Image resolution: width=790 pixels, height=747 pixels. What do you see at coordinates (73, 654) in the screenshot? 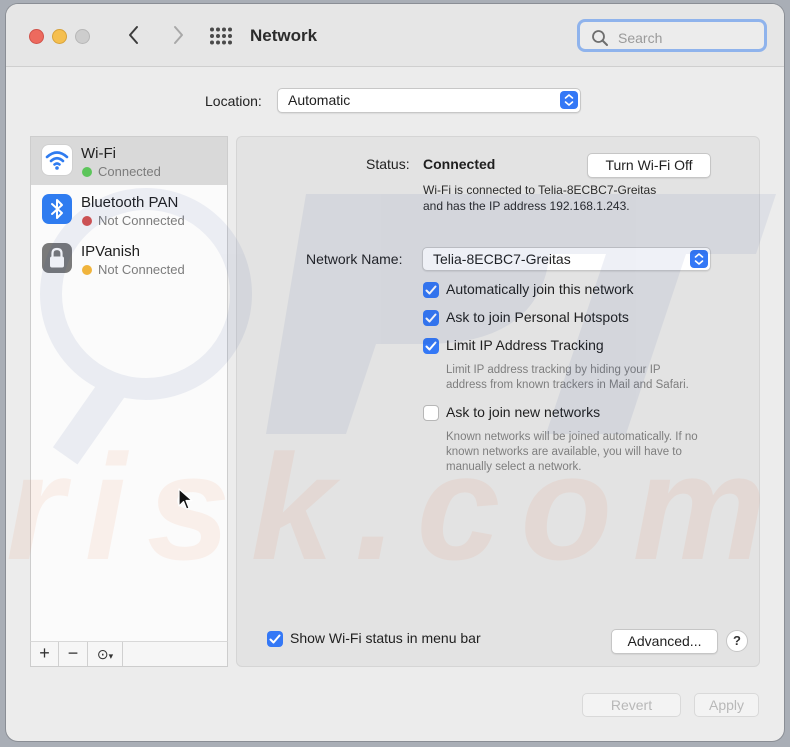
I see `remove-service-button: −` at bounding box center [73, 654].